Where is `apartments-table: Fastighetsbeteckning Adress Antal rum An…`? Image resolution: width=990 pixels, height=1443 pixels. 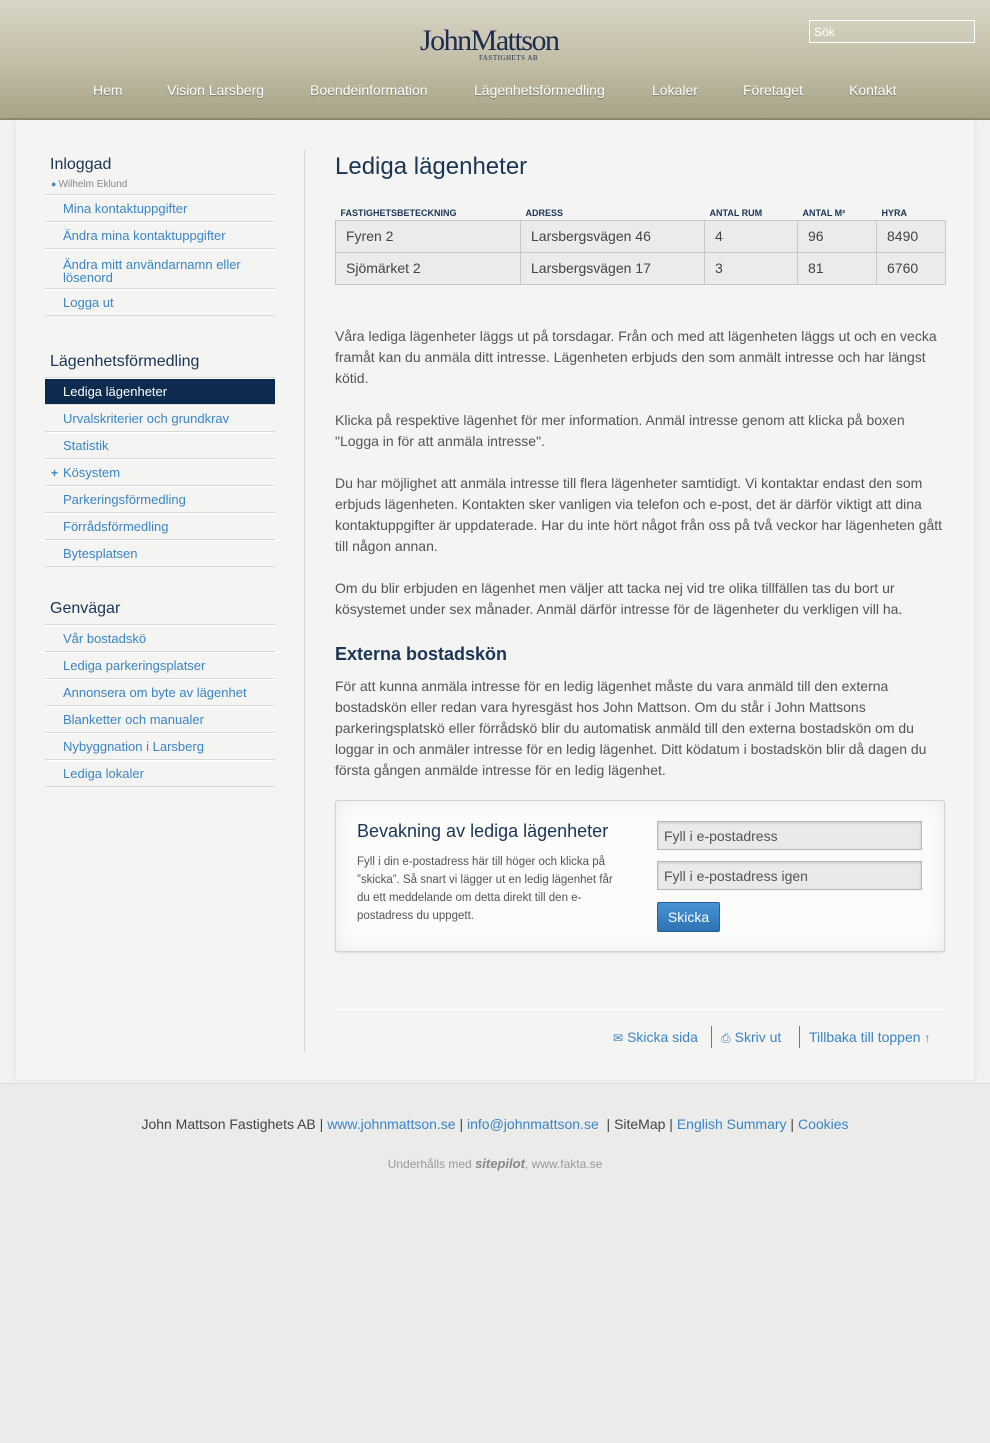 apartments-table: Fastighetsbeteckning Adress Antal rum An… is located at coordinates (640, 245).